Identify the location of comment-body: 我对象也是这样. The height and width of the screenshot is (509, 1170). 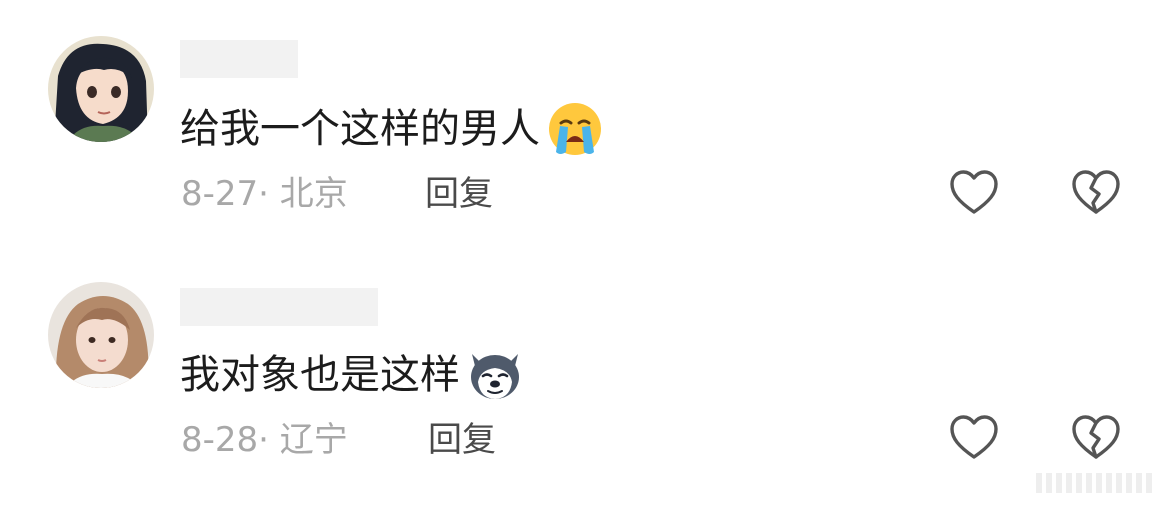
(320, 375).